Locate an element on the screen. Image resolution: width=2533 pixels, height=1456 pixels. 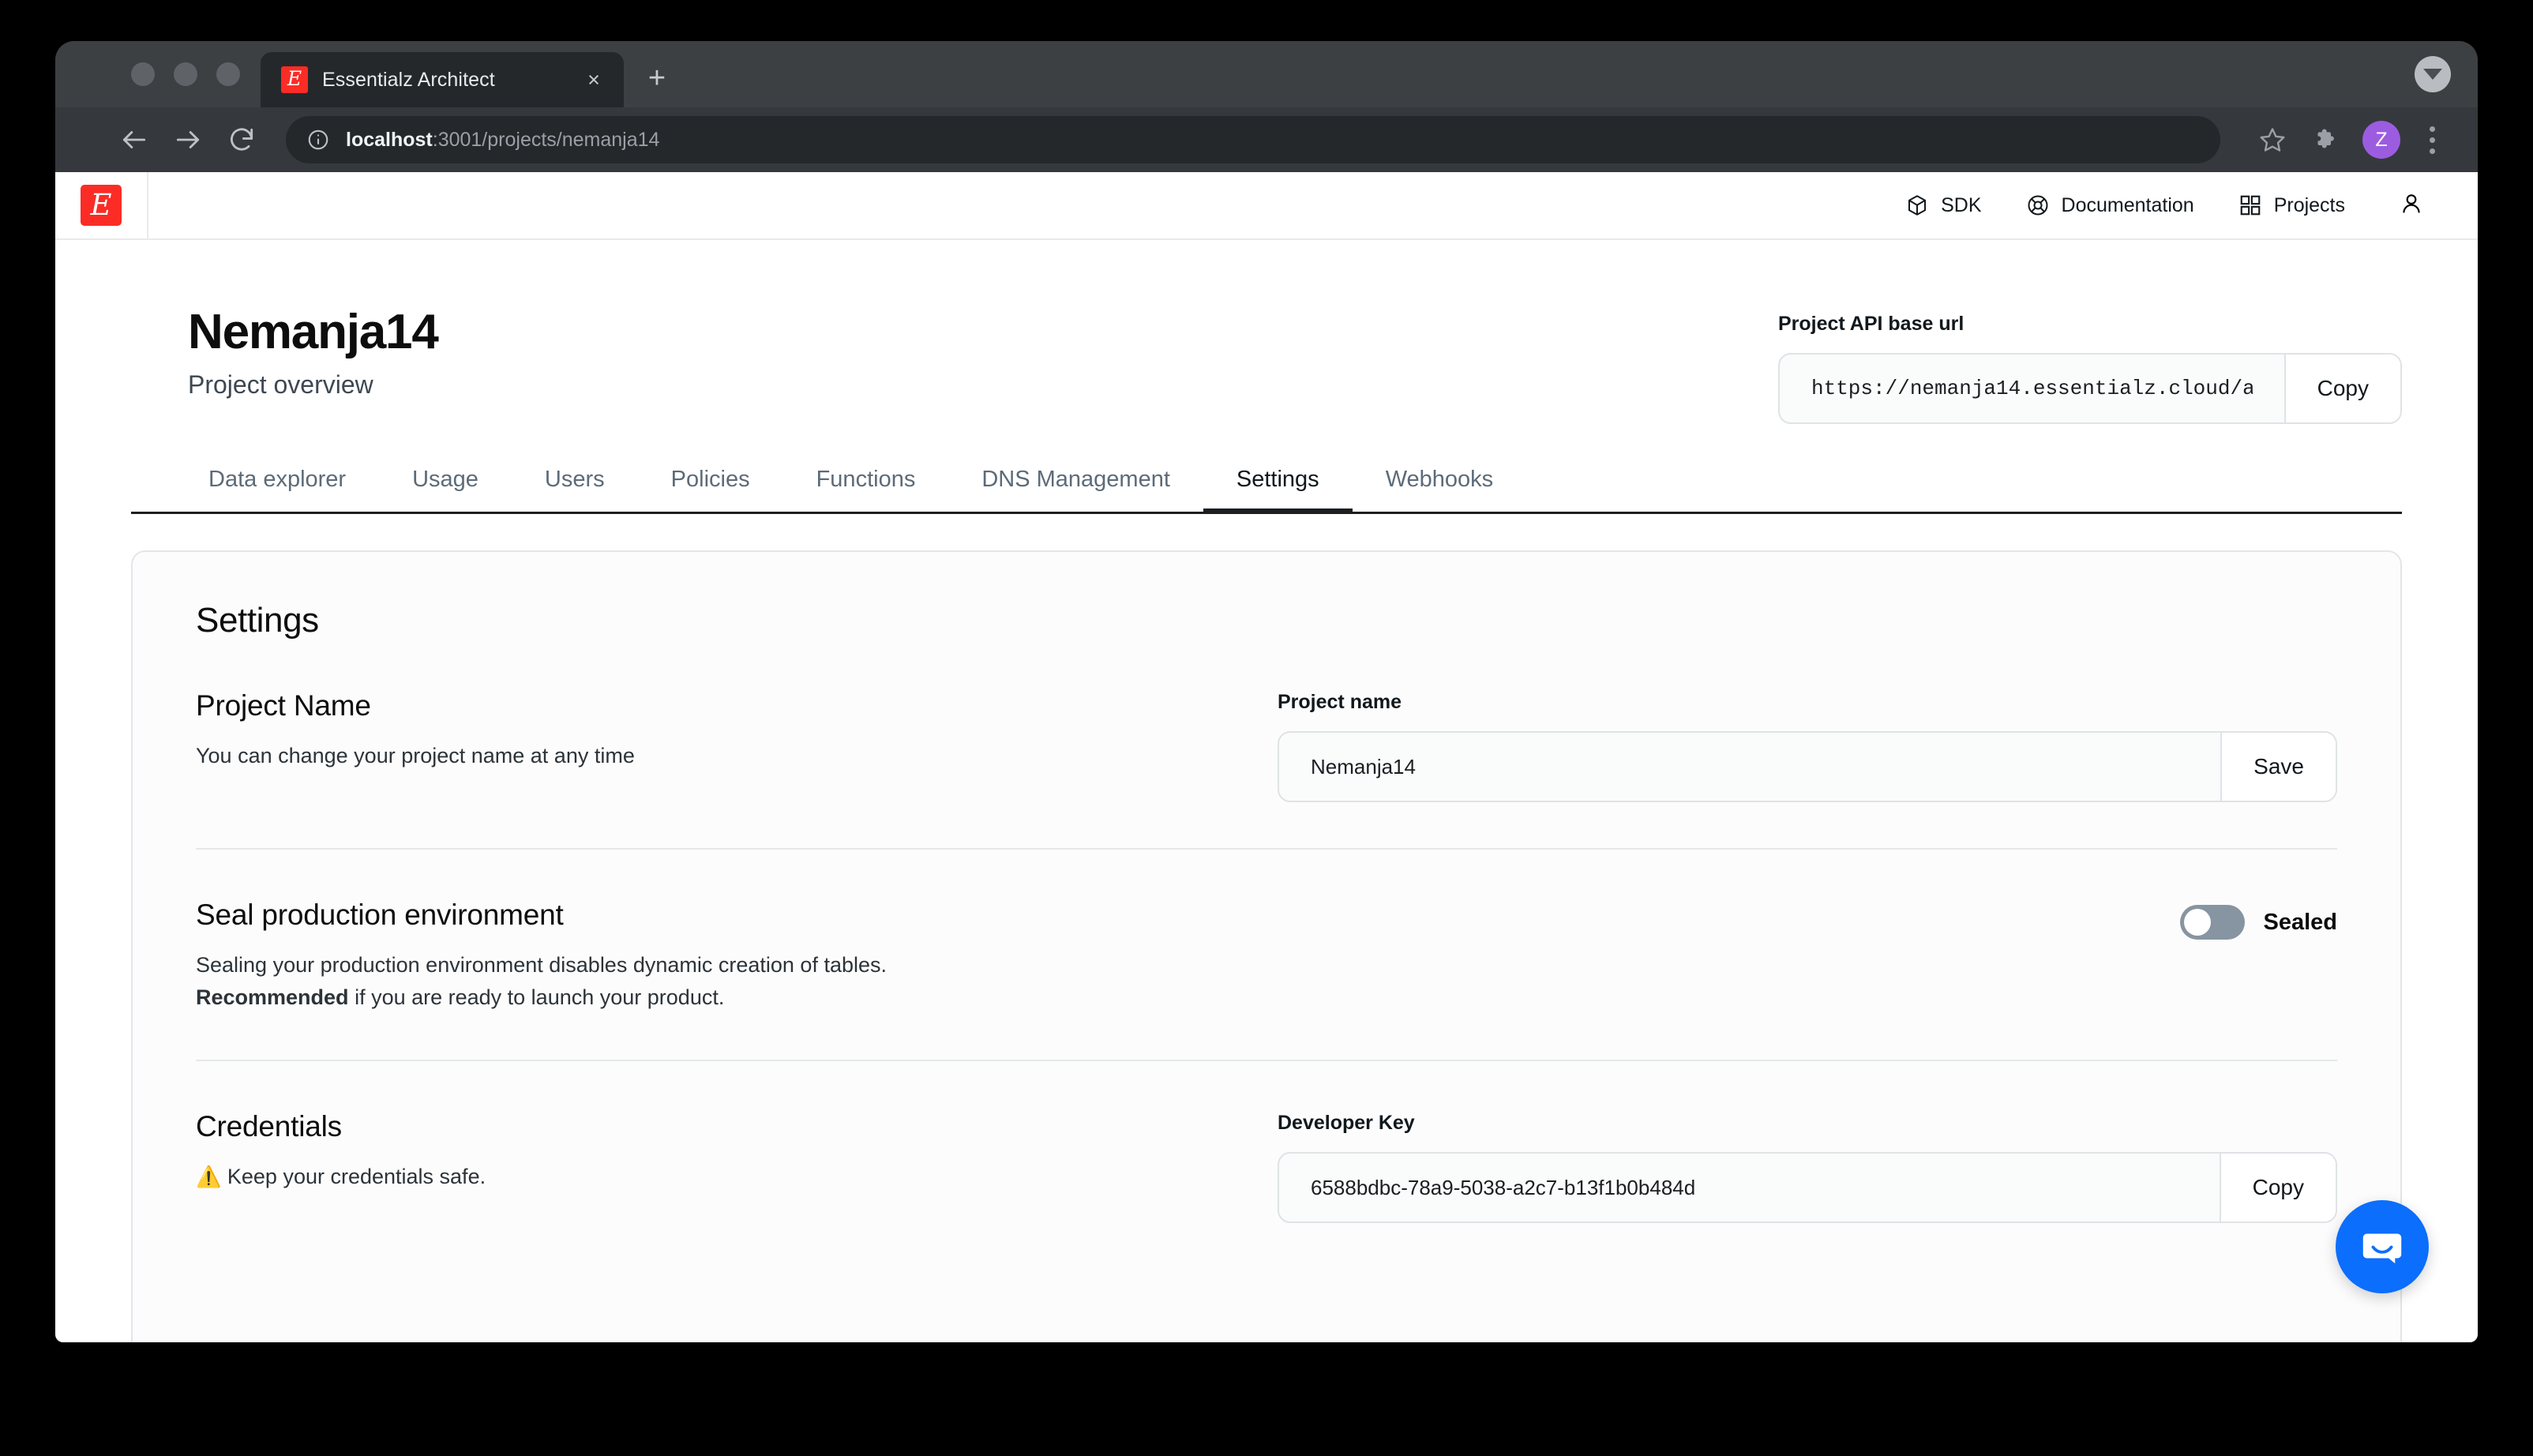
project-name-heading: Project Name is located at coordinates (283, 705).